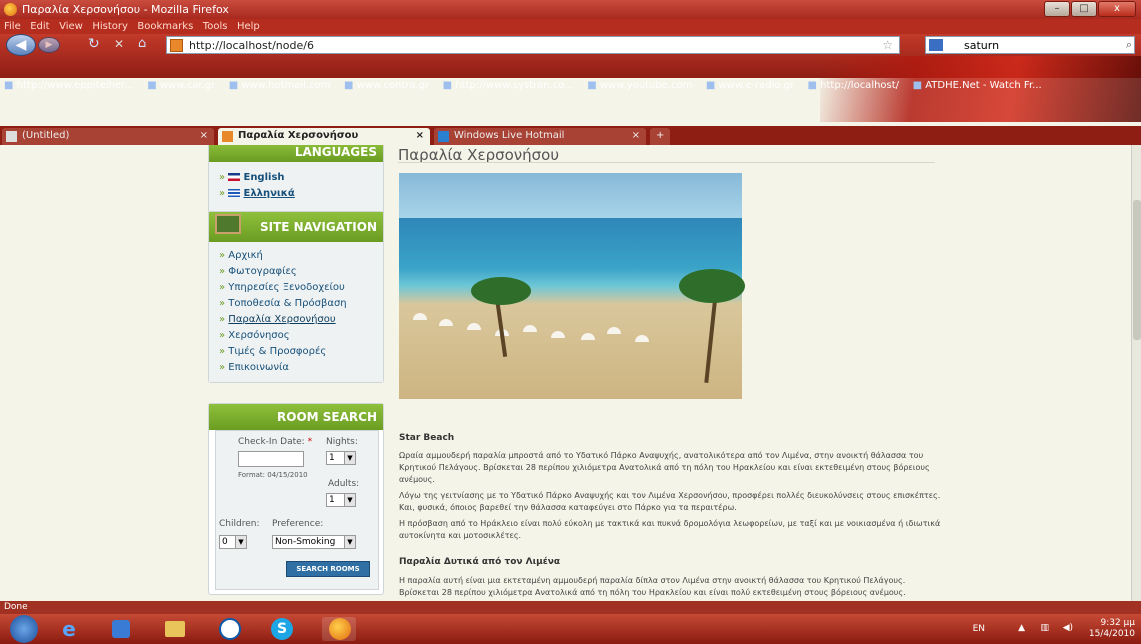 This screenshot has width=1141, height=644. Describe the element at coordinates (443, 136) in the screenshot. I see `hotmail-icon` at that location.